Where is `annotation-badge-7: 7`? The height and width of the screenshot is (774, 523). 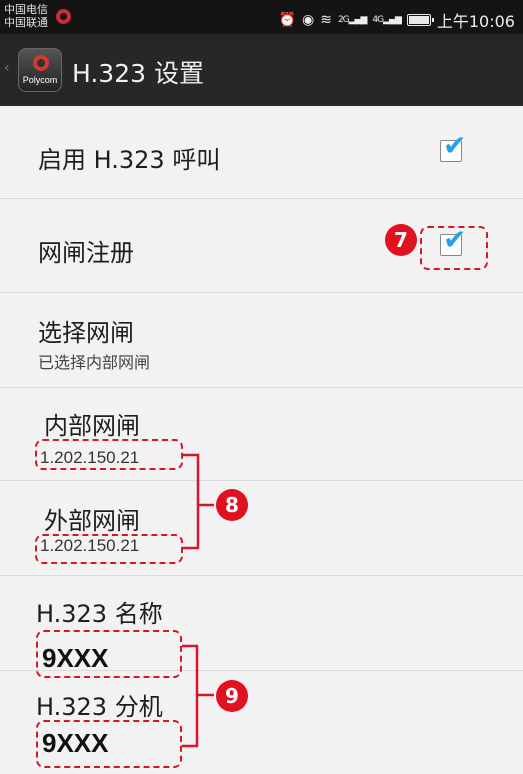
annotation-badge-7: 7 is located at coordinates (401, 240).